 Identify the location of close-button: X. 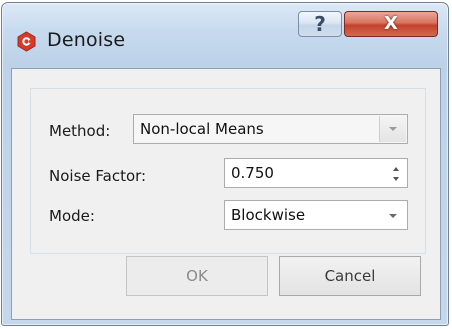
(391, 24).